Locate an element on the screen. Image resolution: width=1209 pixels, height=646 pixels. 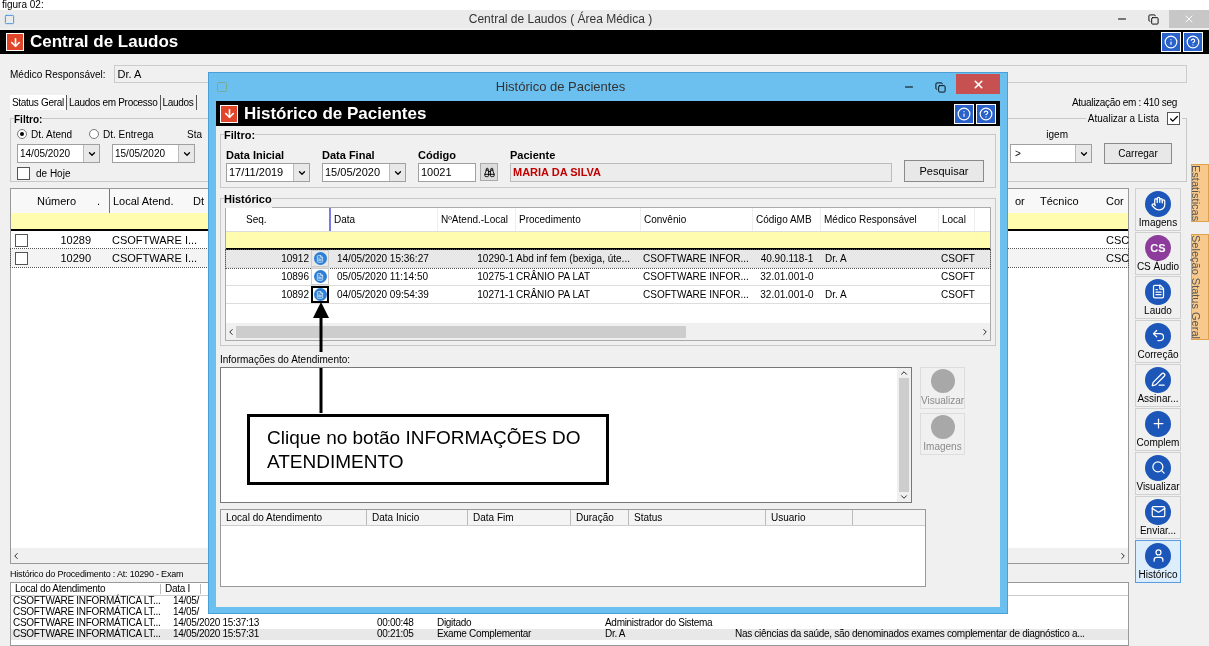
history-row: 10896 05/05/2020 11:14:50 10275-1 CRÂNIO PA LAT CSOFTWARE INFOR... 32.01.001-0 CSOFT is located at coordinates (608, 277).